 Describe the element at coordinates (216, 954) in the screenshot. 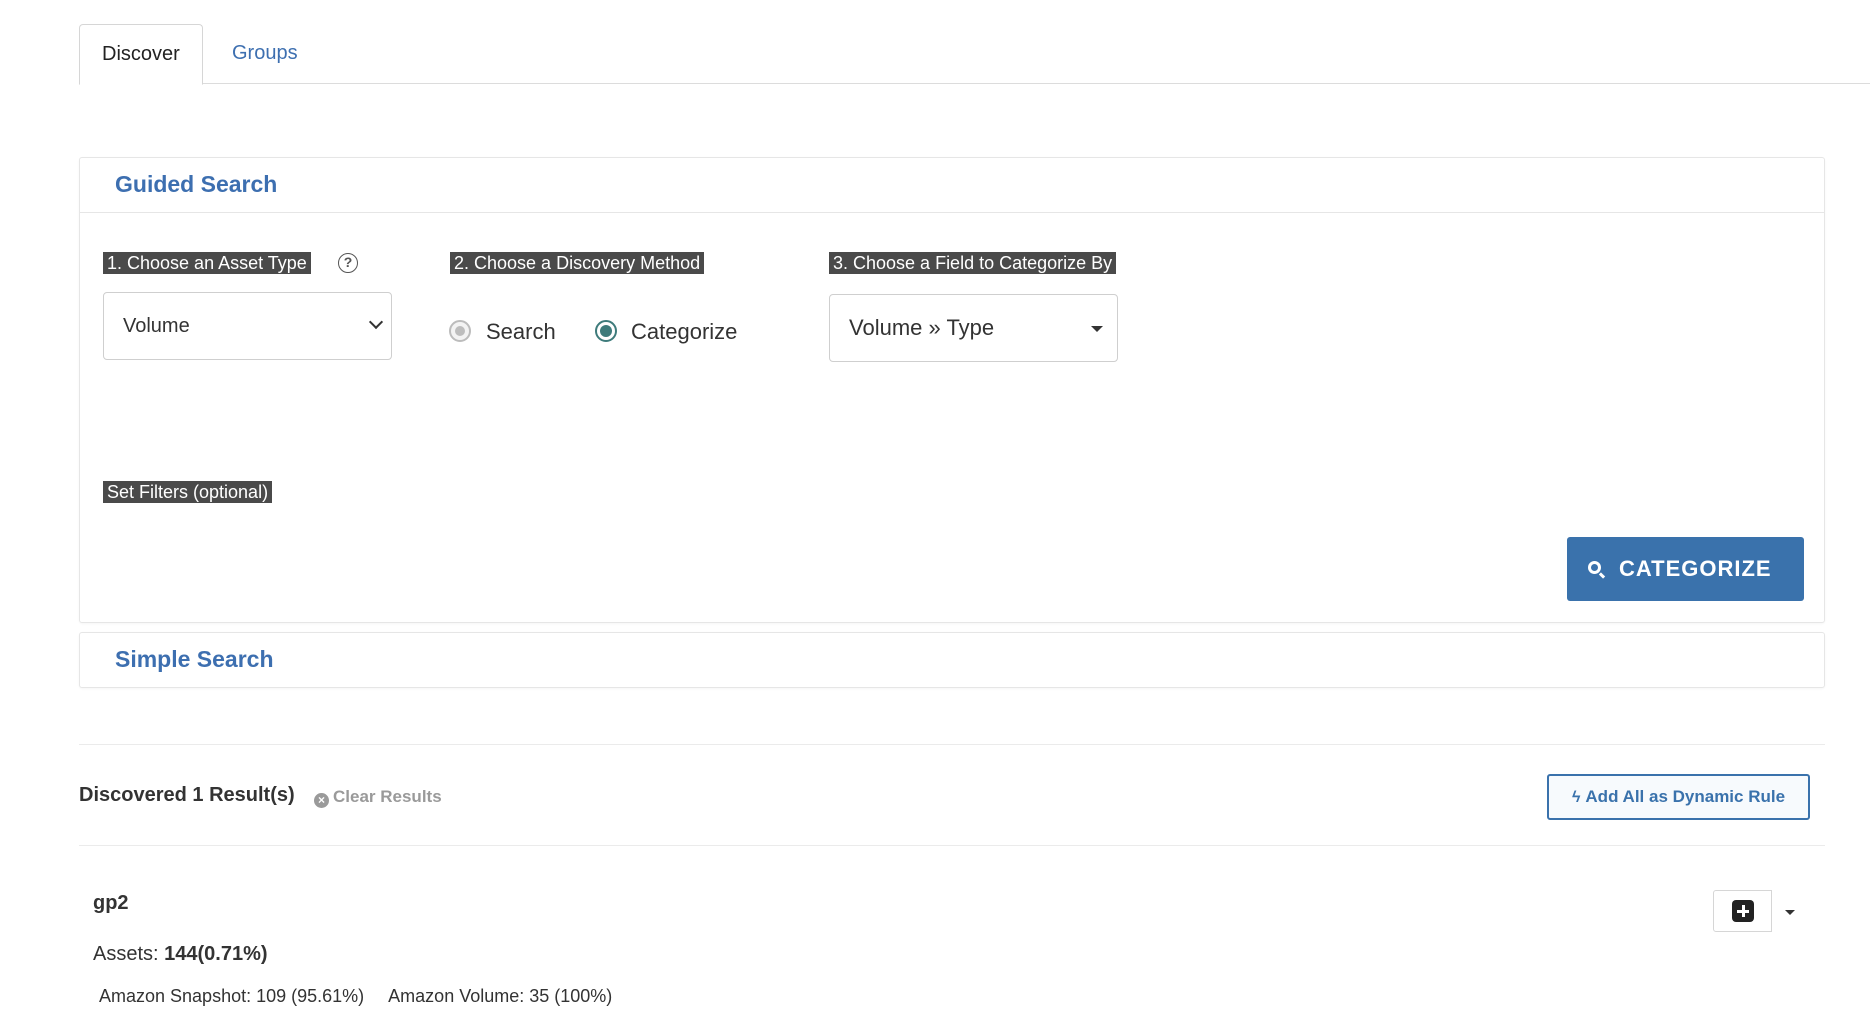

I see `assets-value: 144(0.71%)` at that location.